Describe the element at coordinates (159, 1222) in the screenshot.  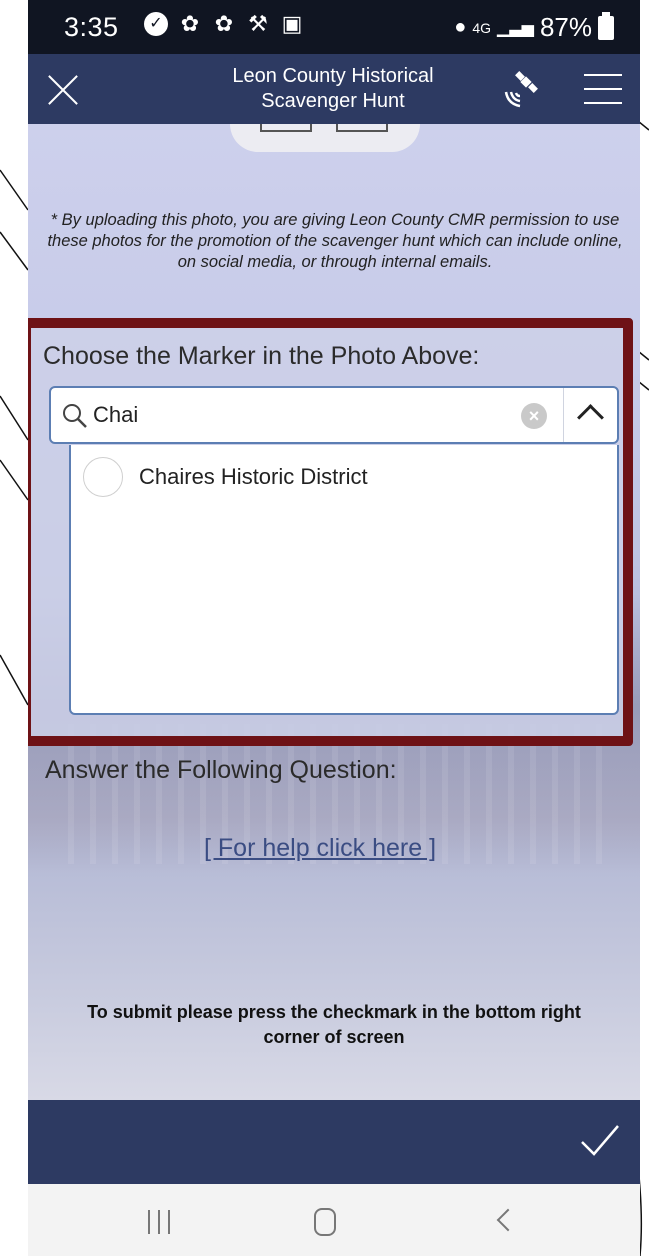
I see `recent-apps-icon` at that location.